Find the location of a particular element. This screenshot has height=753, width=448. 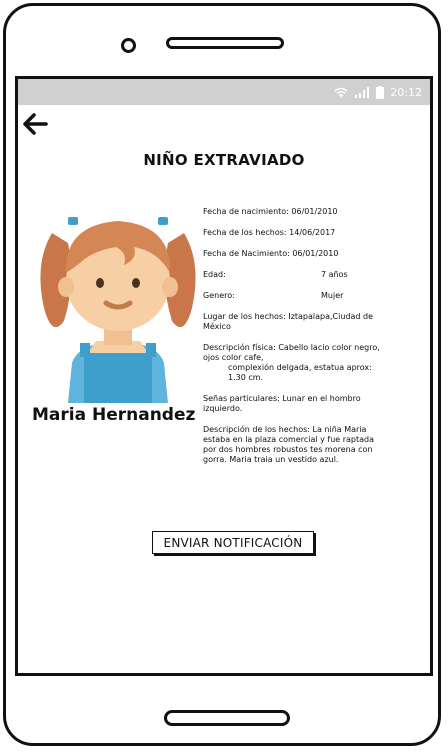

avatar is located at coordinates (118, 310).